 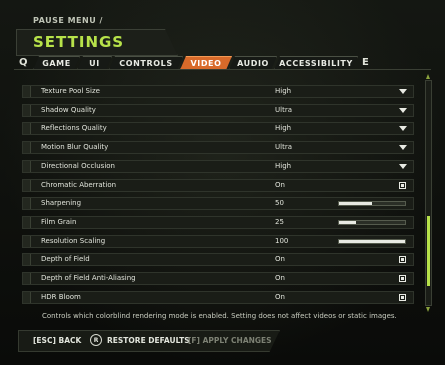 What do you see at coordinates (316, 63) in the screenshot?
I see `tab-accessibility: ACCESSIBILITY` at bounding box center [316, 63].